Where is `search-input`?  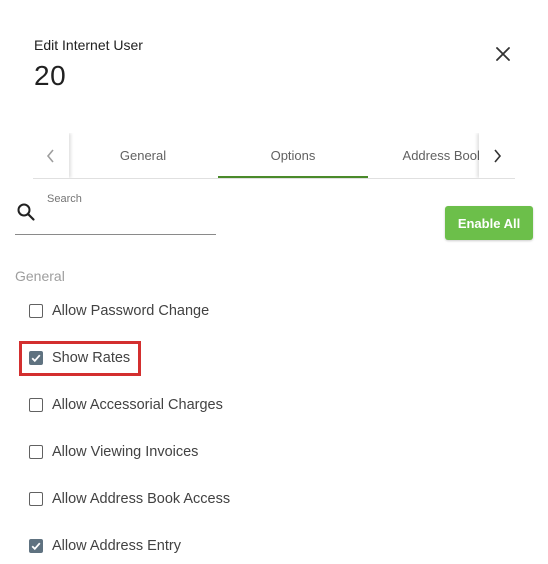
search-input is located at coordinates (115, 221).